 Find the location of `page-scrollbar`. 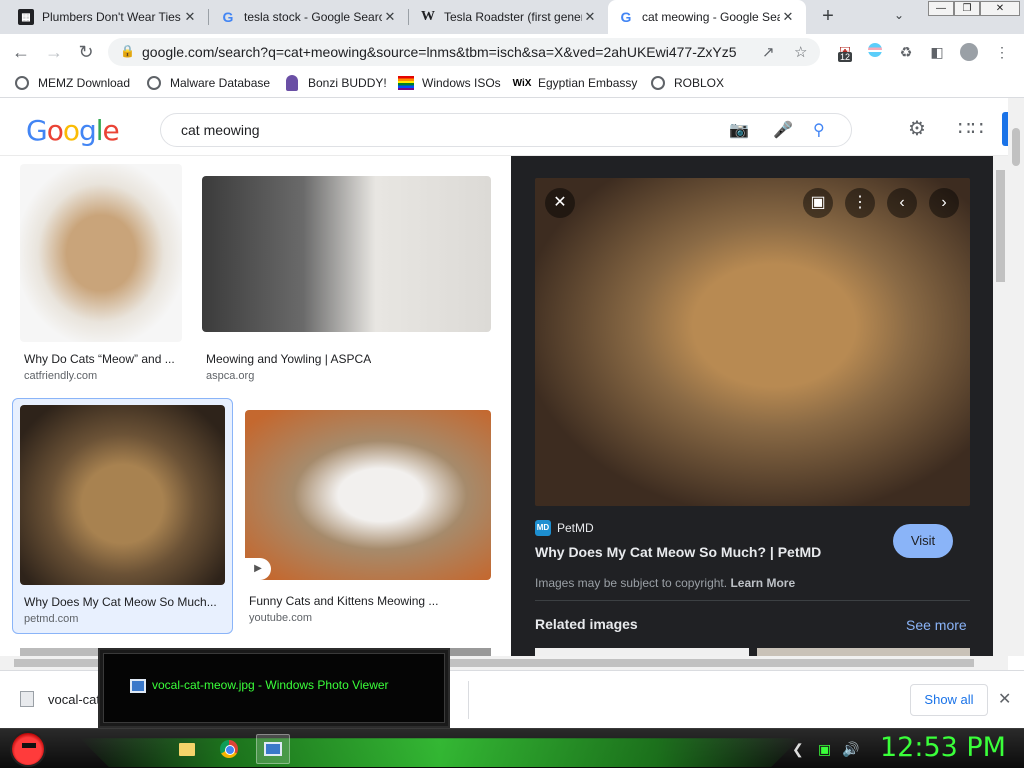

page-scrollbar is located at coordinates (1016, 377).